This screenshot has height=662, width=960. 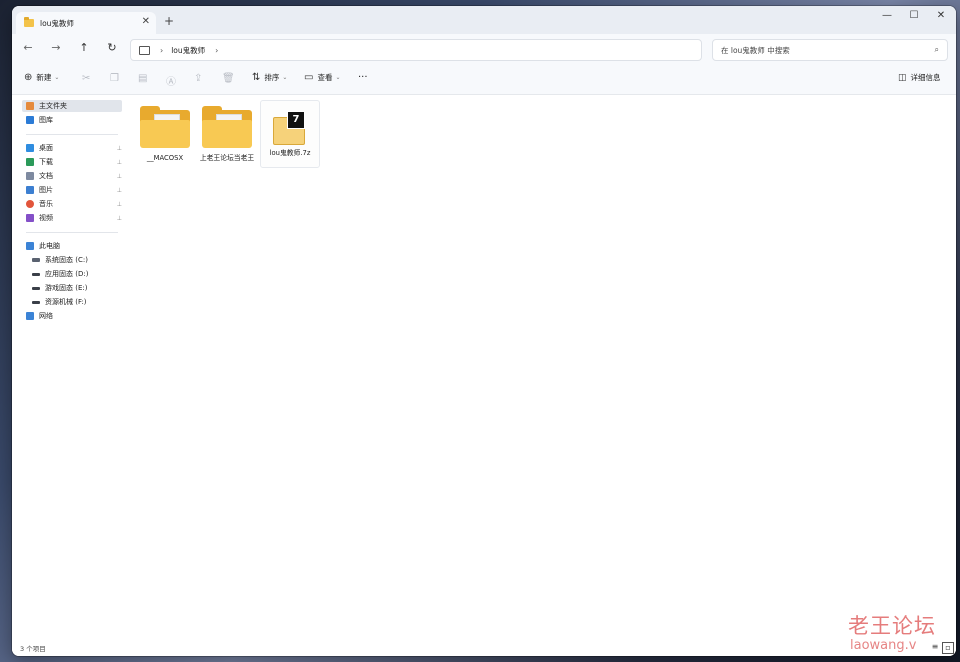 What do you see at coordinates (30, 204) in the screenshot?
I see `music-icon` at bounding box center [30, 204].